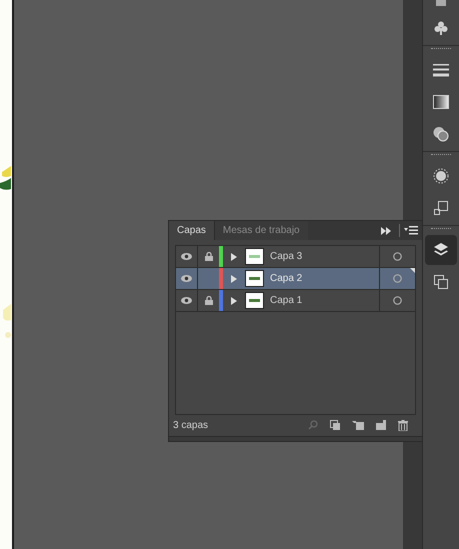  Describe the element at coordinates (286, 257) in the screenshot. I see `layer-name: Capa 3` at that location.